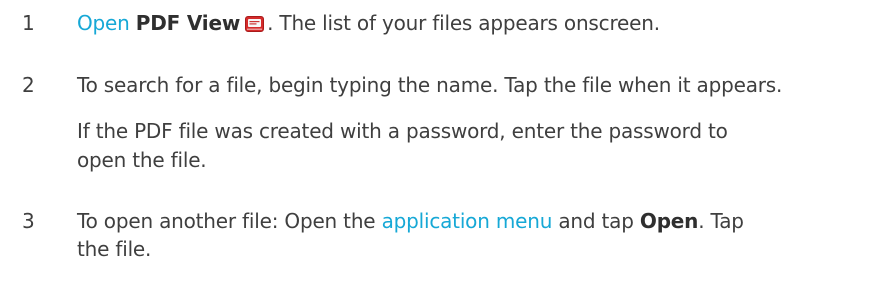 This screenshot has height=292, width=874. What do you see at coordinates (142, 160) in the screenshot?
I see `step-2-note-line-2: open the file.` at bounding box center [142, 160].